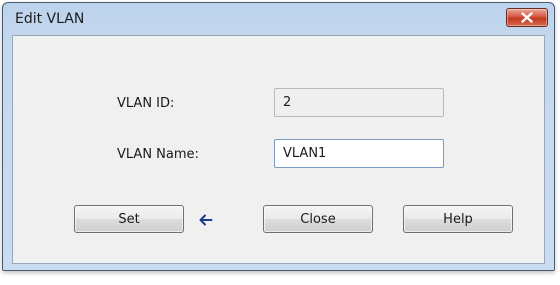  Describe the element at coordinates (146, 103) in the screenshot. I see `vlan-id-label: VLAN ID:` at that location.